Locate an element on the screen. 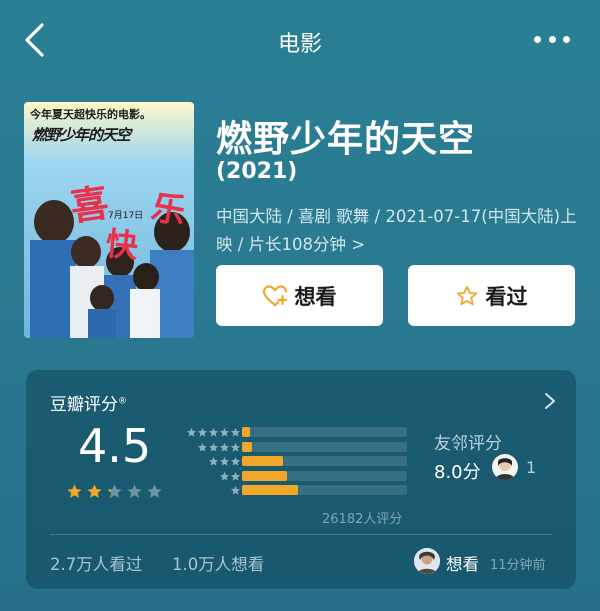 This screenshot has height=611, width=600. movie-poster: 今年夏天超快乐的电影。 燃野少年的天空 喜 快 乐 7月17日 is located at coordinates (109, 220).